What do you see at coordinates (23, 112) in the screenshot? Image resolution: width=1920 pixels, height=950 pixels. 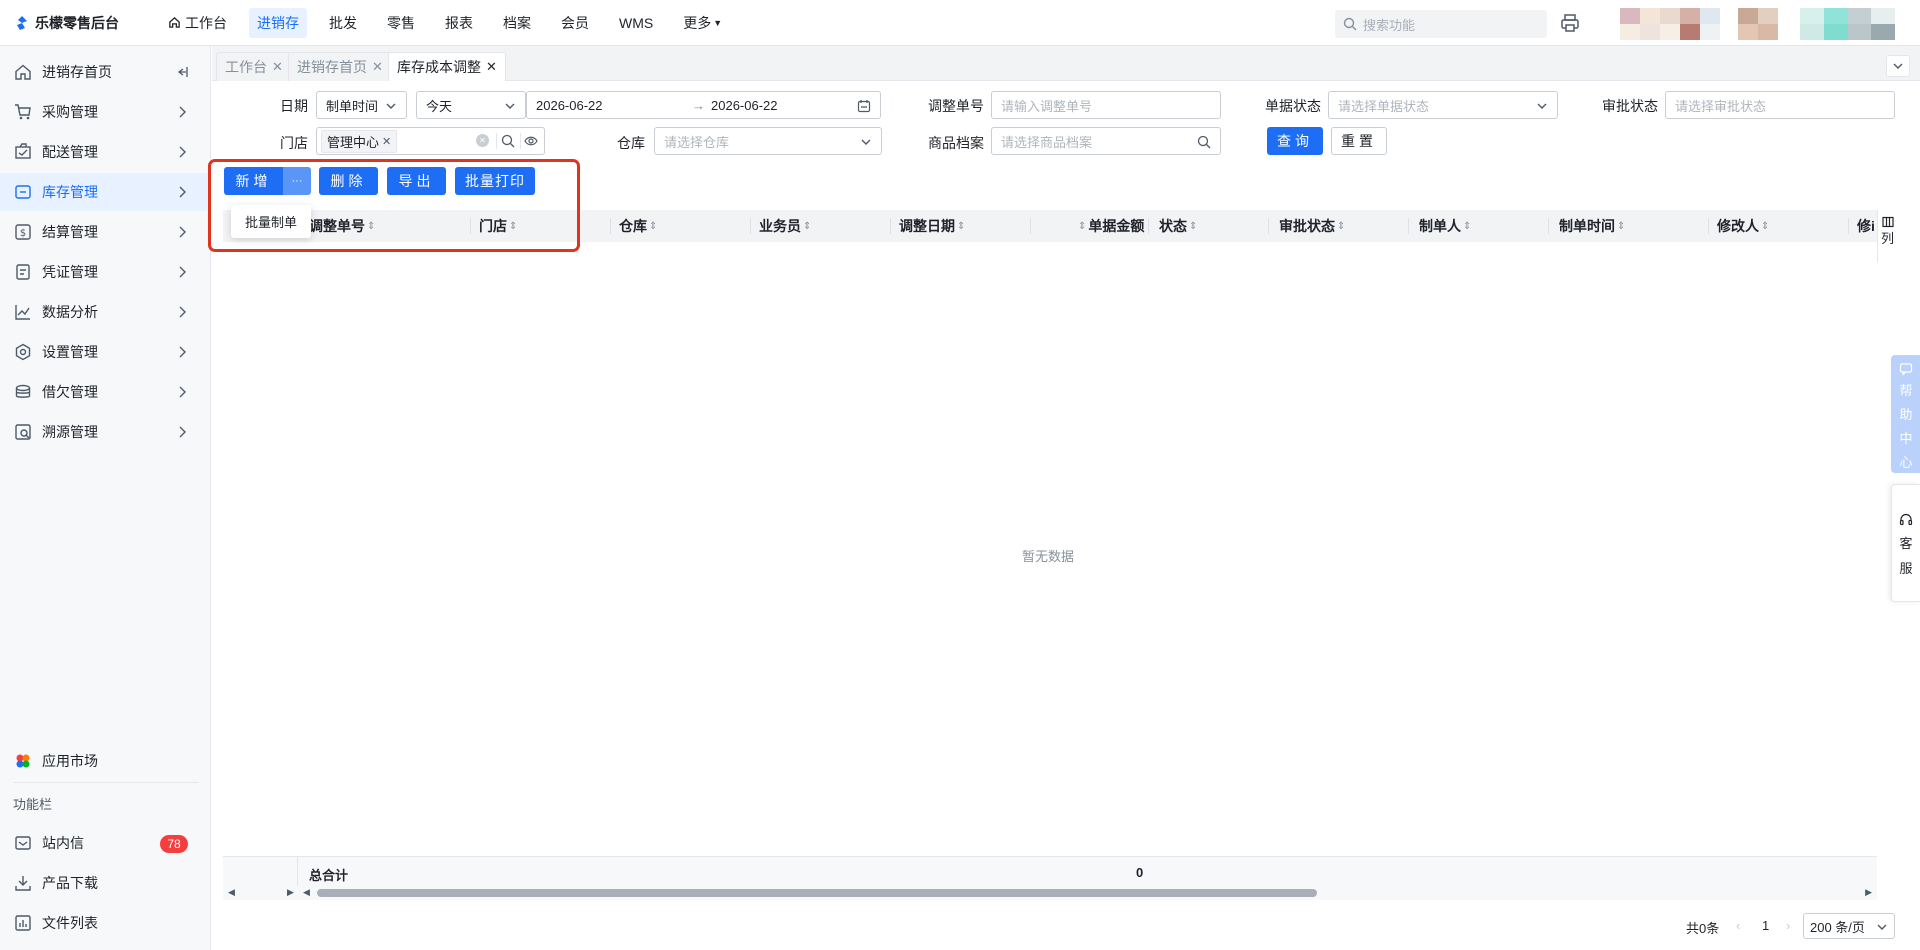 I see `cart-icon` at bounding box center [23, 112].